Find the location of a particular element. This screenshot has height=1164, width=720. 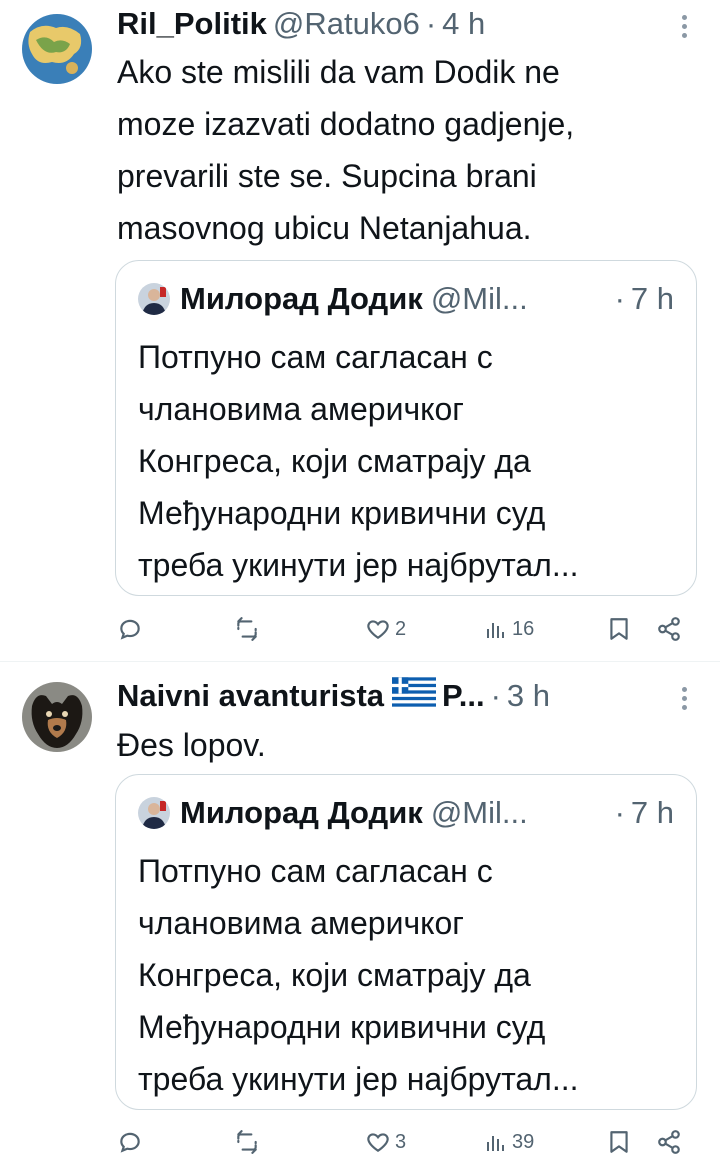

tweet-time: 3 h is located at coordinates (528, 696).